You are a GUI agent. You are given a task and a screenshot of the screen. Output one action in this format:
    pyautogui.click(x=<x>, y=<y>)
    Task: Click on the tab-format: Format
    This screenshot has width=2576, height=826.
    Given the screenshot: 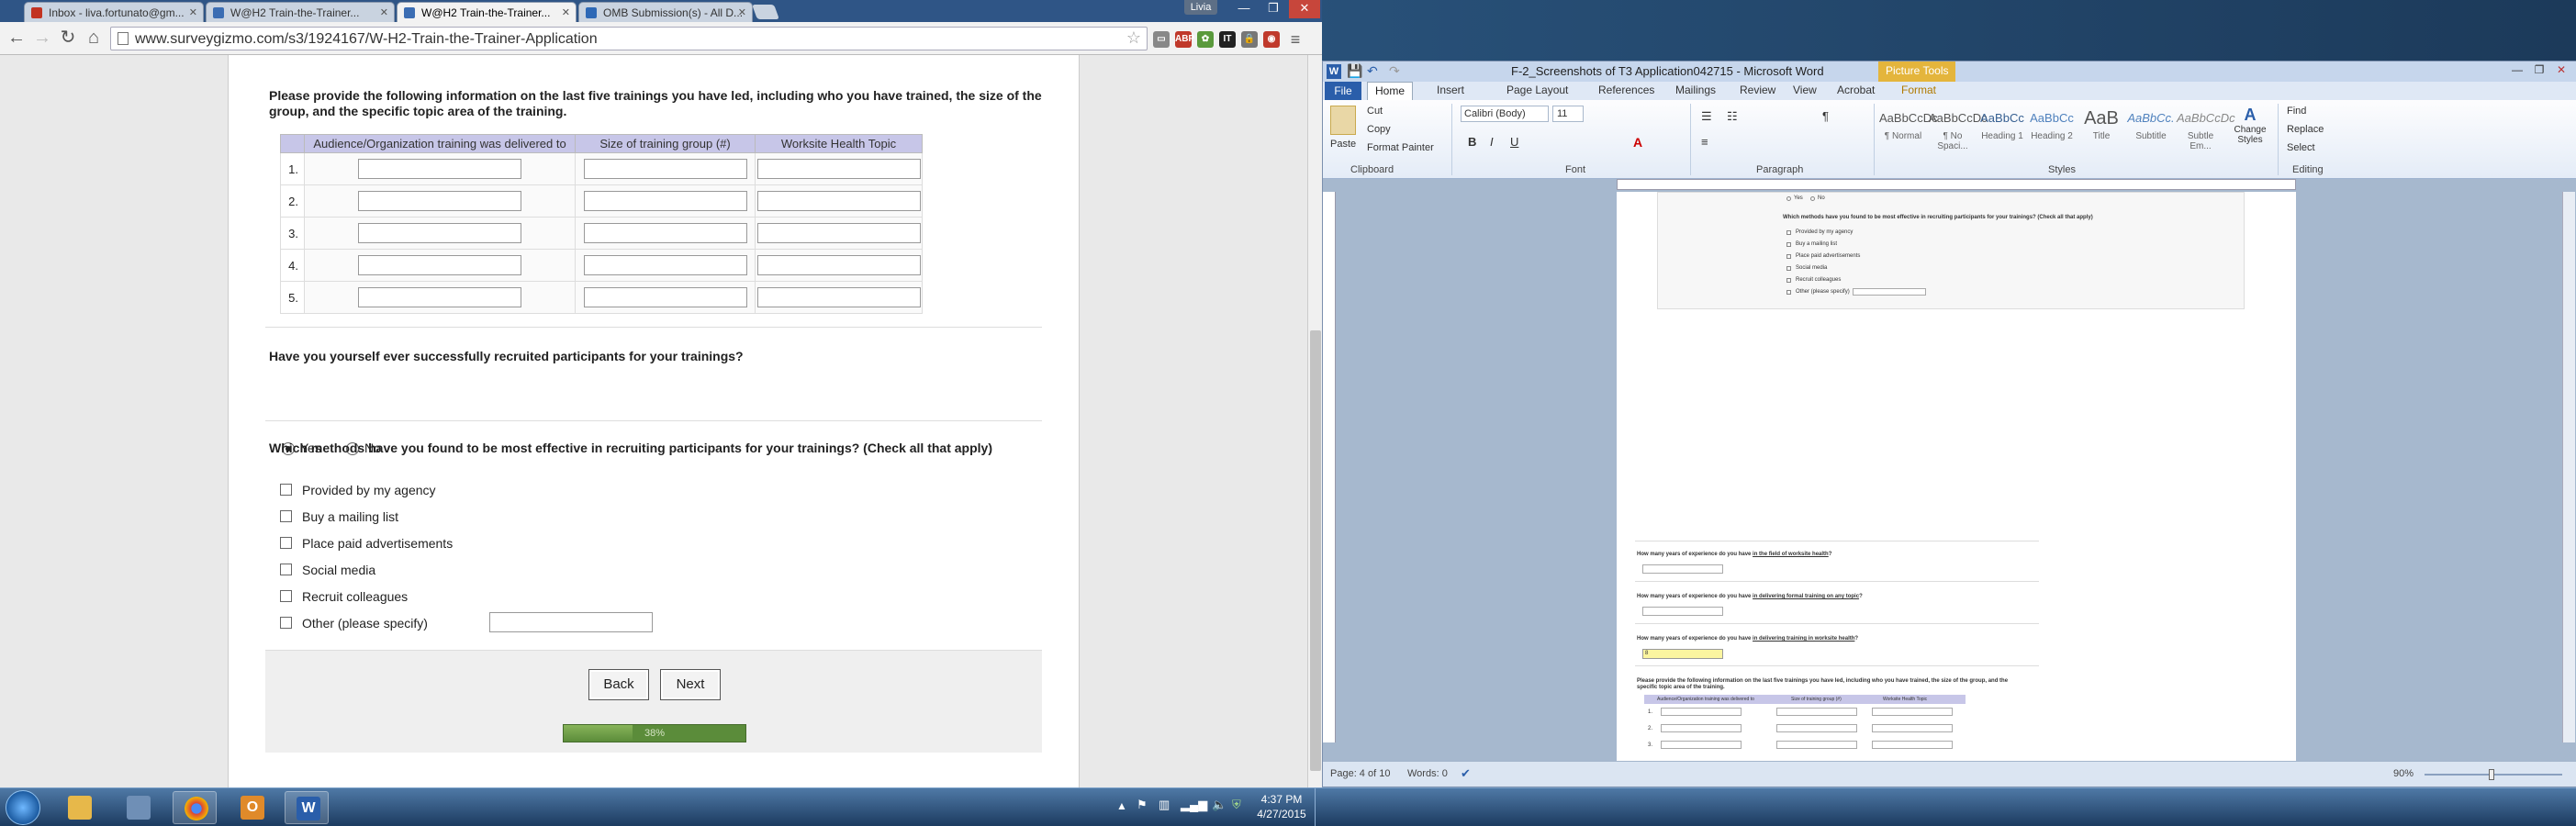 What is the action you would take?
    pyautogui.click(x=1918, y=90)
    